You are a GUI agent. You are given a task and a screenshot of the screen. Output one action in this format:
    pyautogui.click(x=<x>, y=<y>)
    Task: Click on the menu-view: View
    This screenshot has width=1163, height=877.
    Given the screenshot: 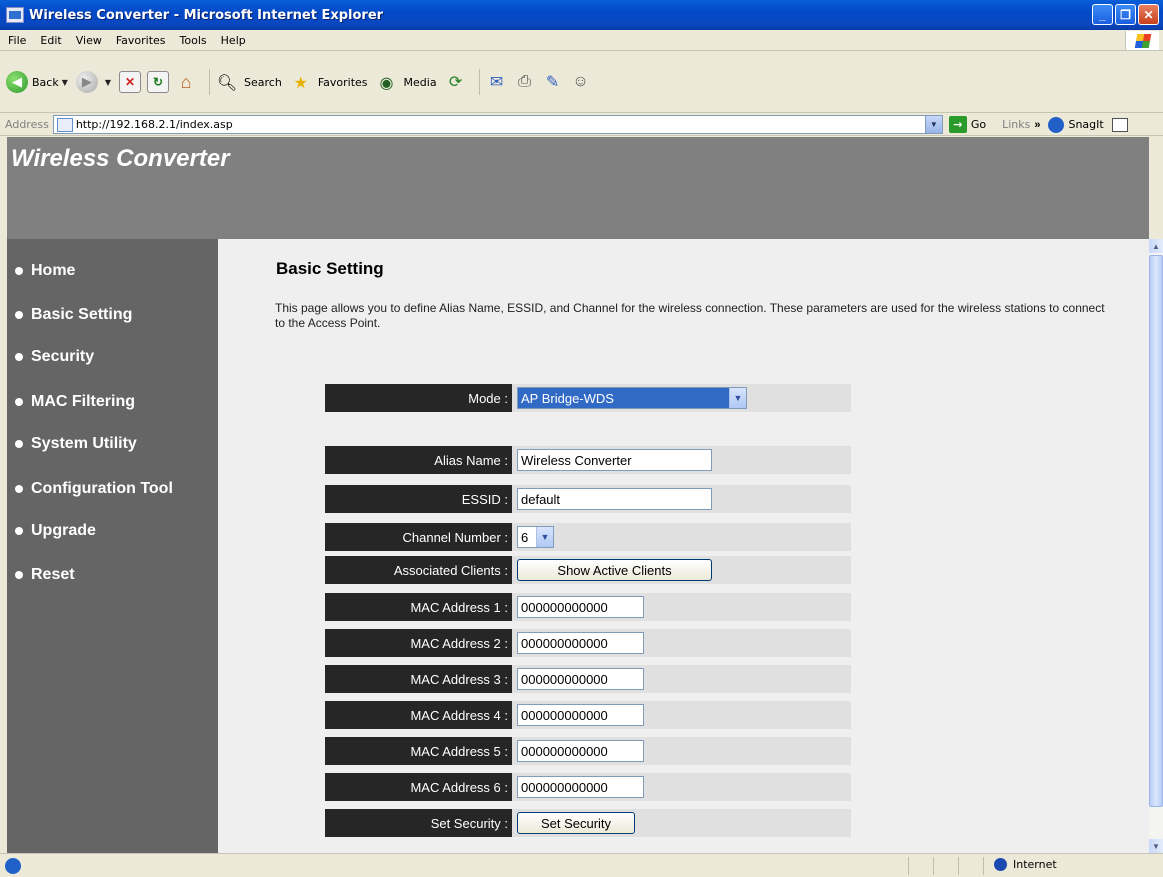 What is the action you would take?
    pyautogui.click(x=89, y=40)
    